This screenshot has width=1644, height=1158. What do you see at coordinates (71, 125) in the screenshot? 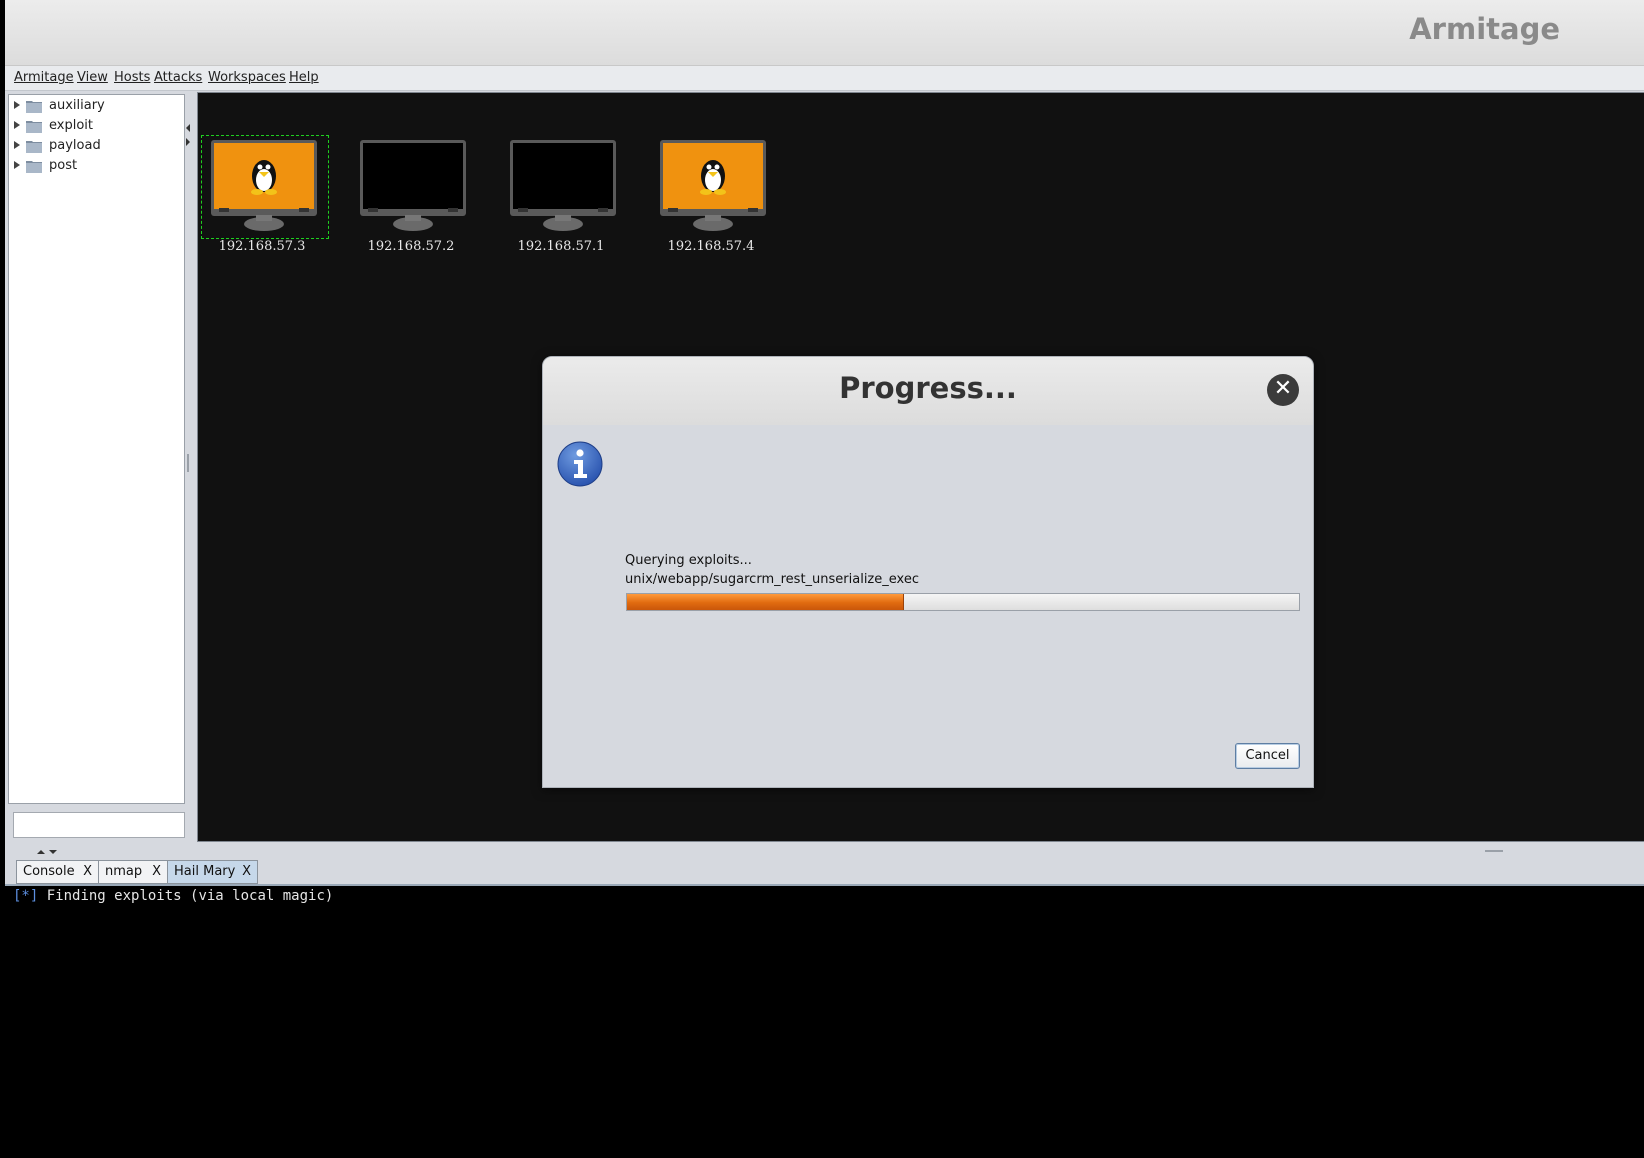
I see `tree-item-label: exploit` at bounding box center [71, 125].